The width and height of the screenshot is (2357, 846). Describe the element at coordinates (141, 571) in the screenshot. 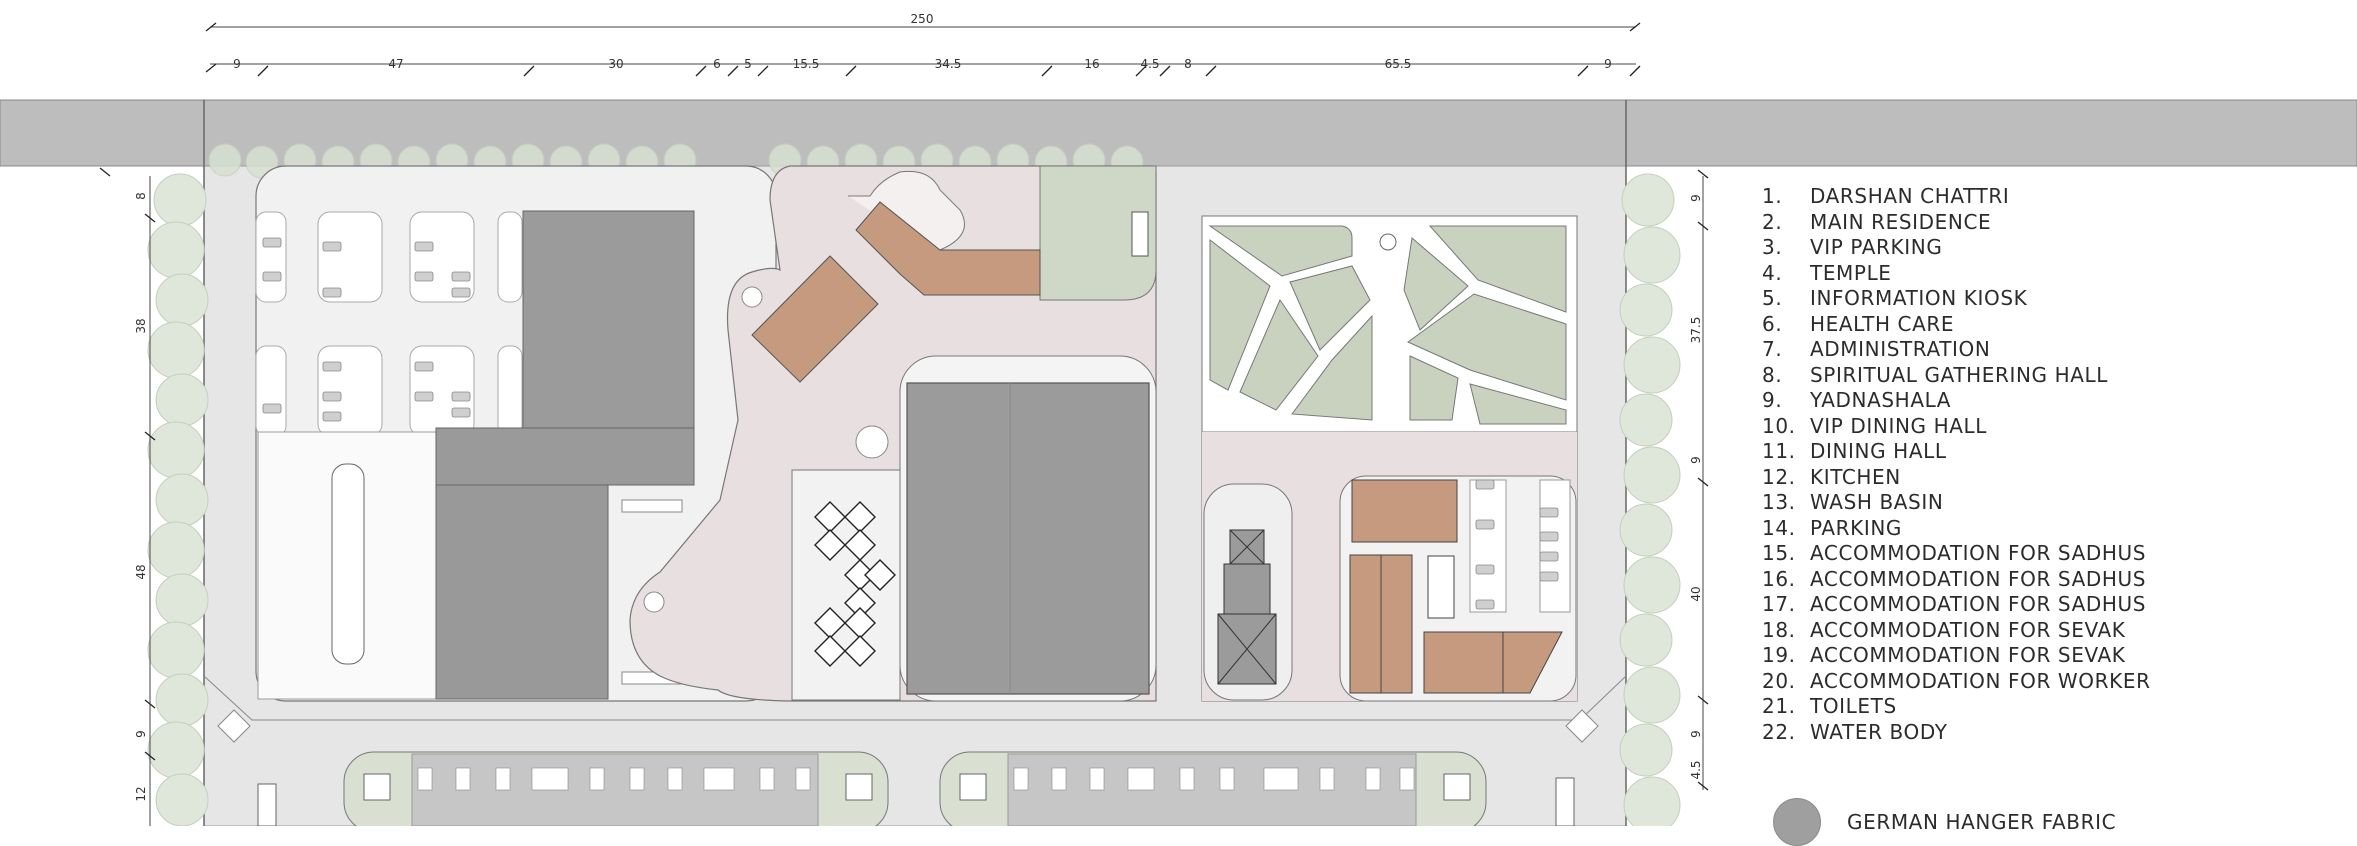

I see `dim-left-3: 48` at that location.